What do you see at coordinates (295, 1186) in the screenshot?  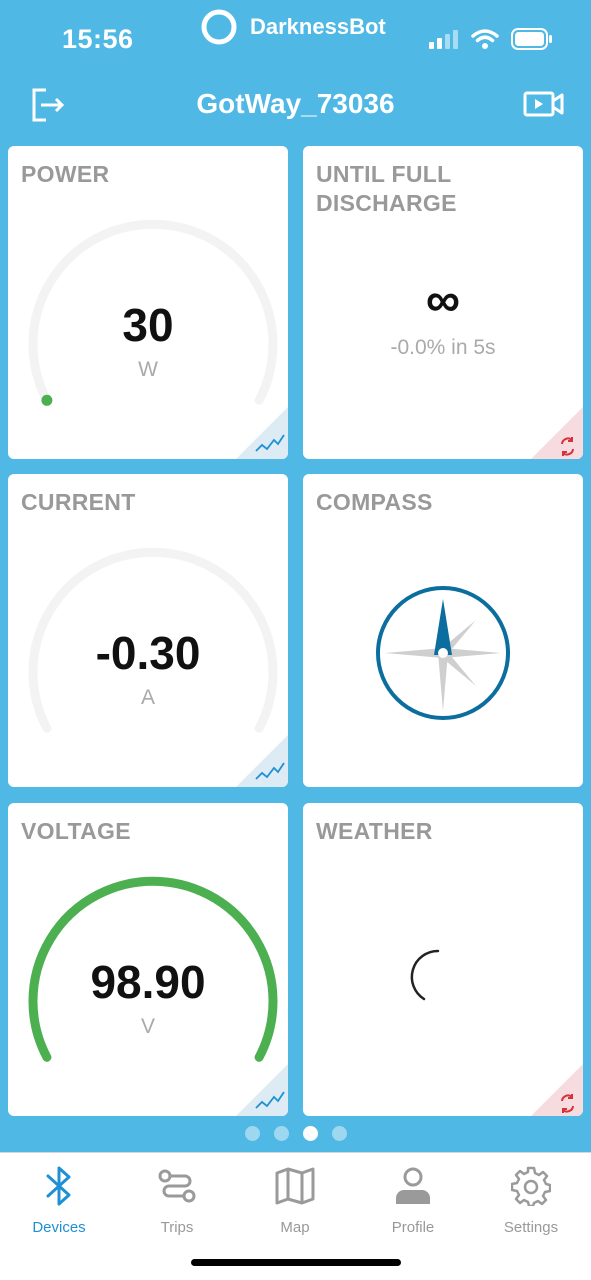 I see `map-icon` at bounding box center [295, 1186].